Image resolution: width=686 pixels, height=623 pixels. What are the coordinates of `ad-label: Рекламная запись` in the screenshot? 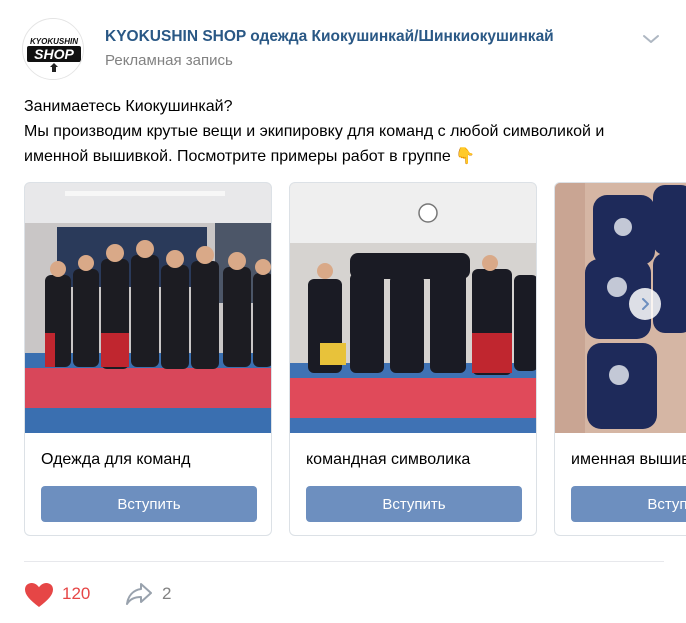 It's located at (169, 60).